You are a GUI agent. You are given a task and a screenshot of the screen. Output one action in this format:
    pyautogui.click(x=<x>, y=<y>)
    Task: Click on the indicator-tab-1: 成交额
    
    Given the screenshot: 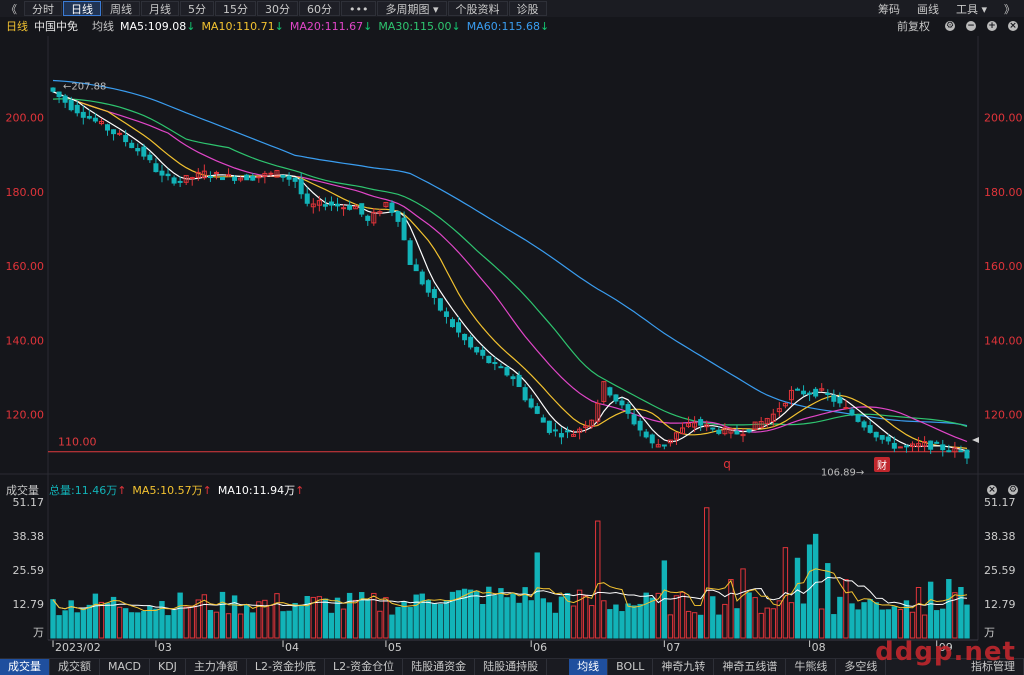 What is the action you would take?
    pyautogui.click(x=75, y=667)
    